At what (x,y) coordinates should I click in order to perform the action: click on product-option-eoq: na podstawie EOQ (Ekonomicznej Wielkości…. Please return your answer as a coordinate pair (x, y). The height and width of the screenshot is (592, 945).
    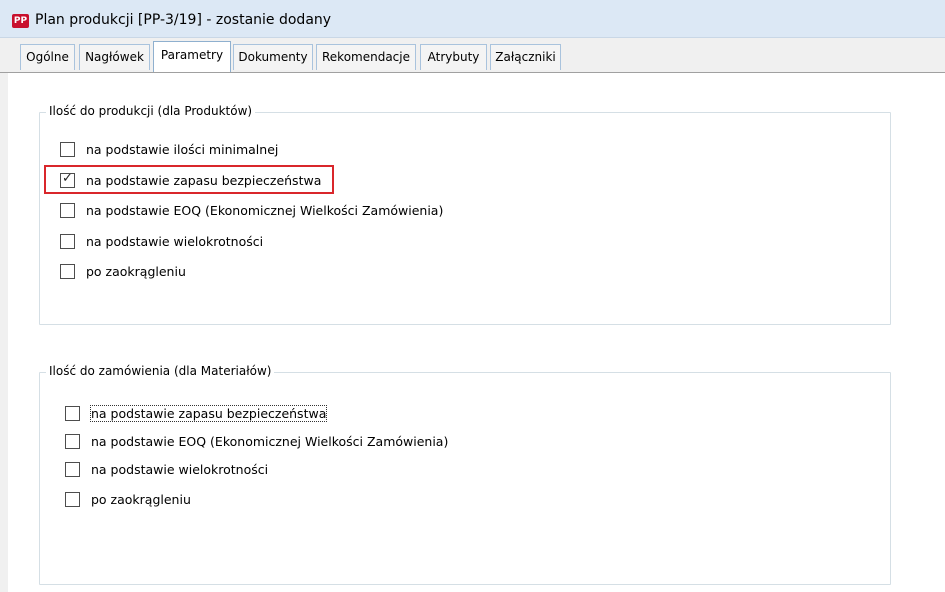
    Looking at the image, I should click on (255, 211).